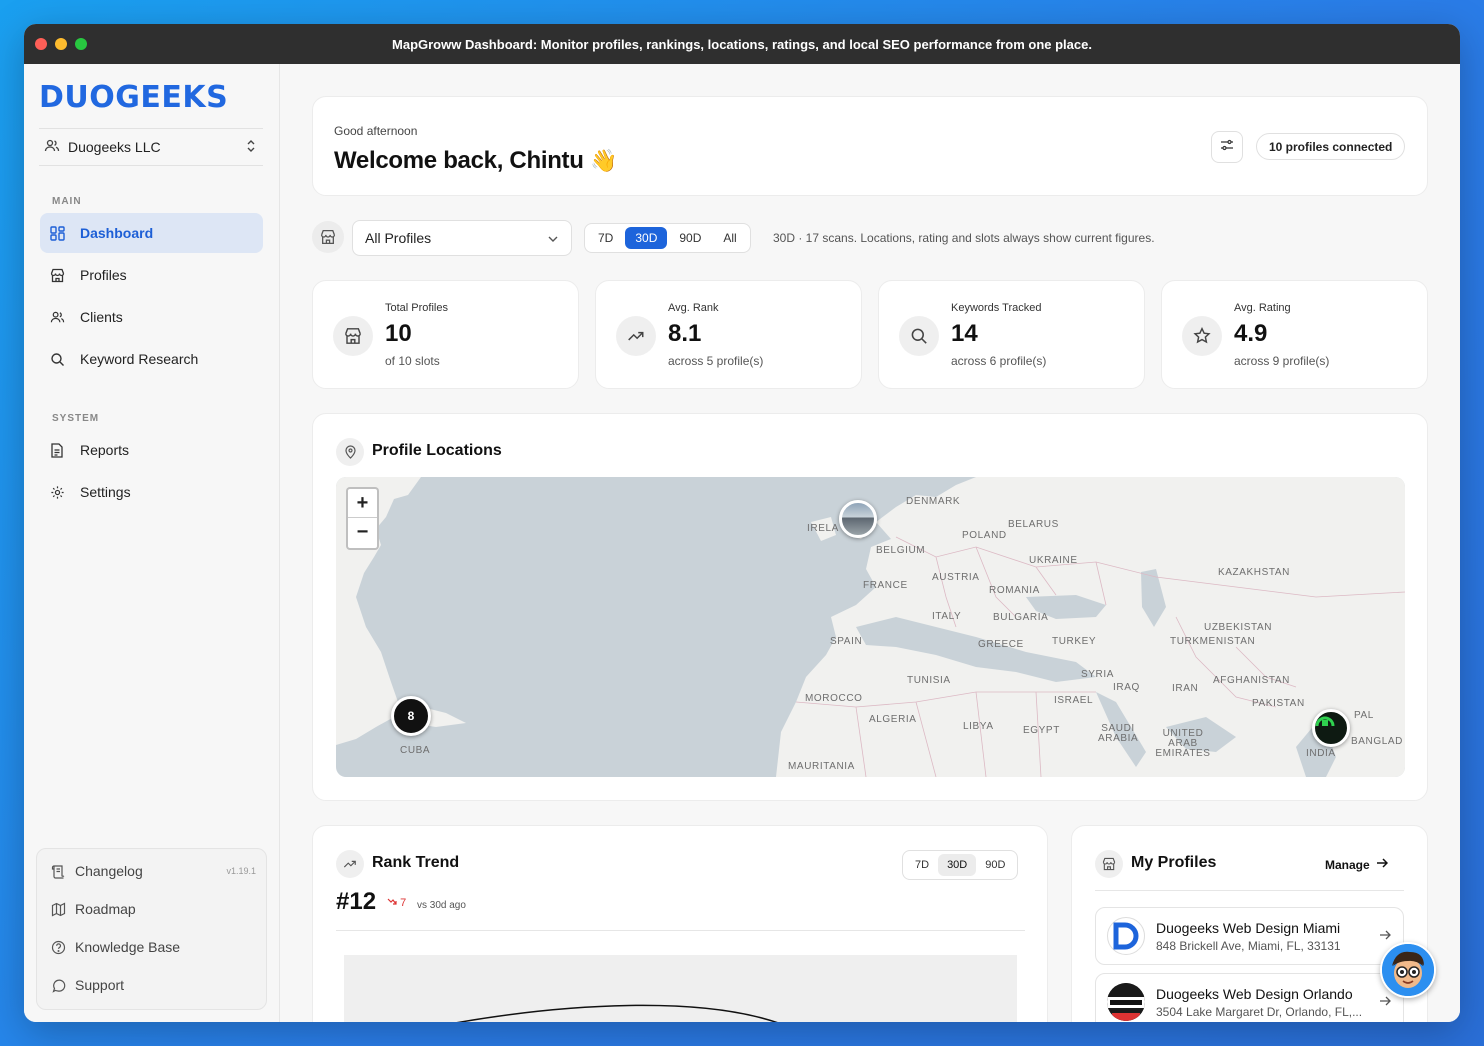 The width and height of the screenshot is (1484, 1046). I want to click on map-label: MAURITANIA, so click(821, 766).